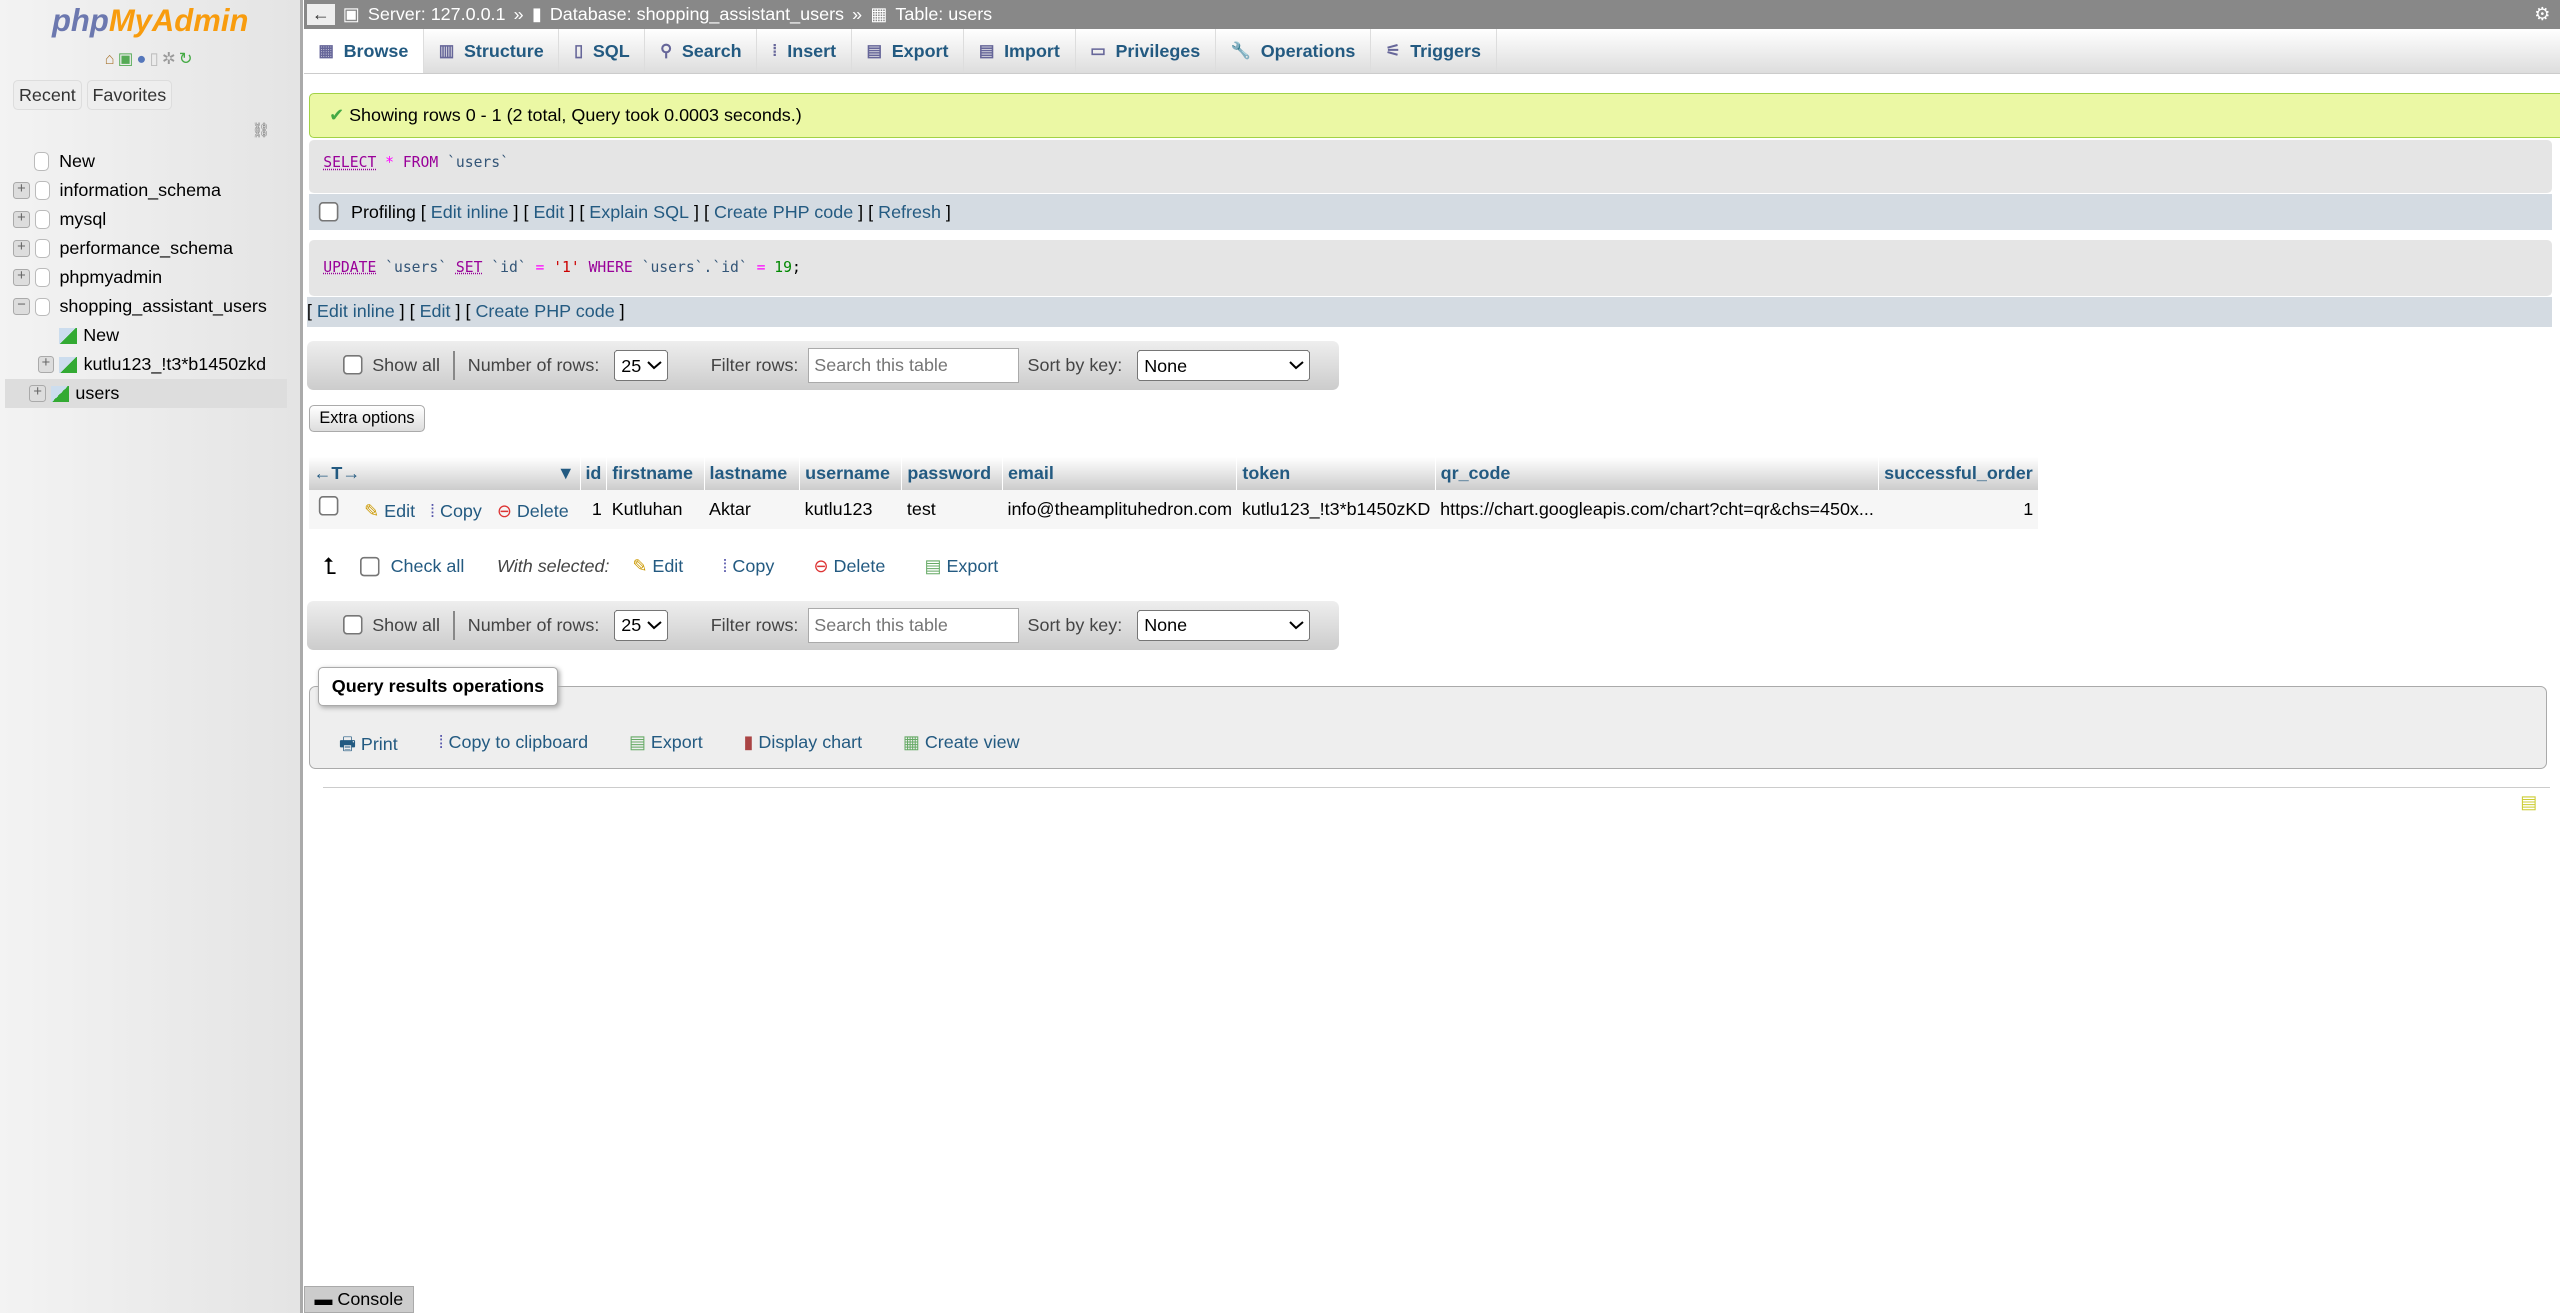 The height and width of the screenshot is (1313, 2560). Describe the element at coordinates (533, 511) in the screenshot. I see `row-delete-link: ⊖ Delete` at that location.